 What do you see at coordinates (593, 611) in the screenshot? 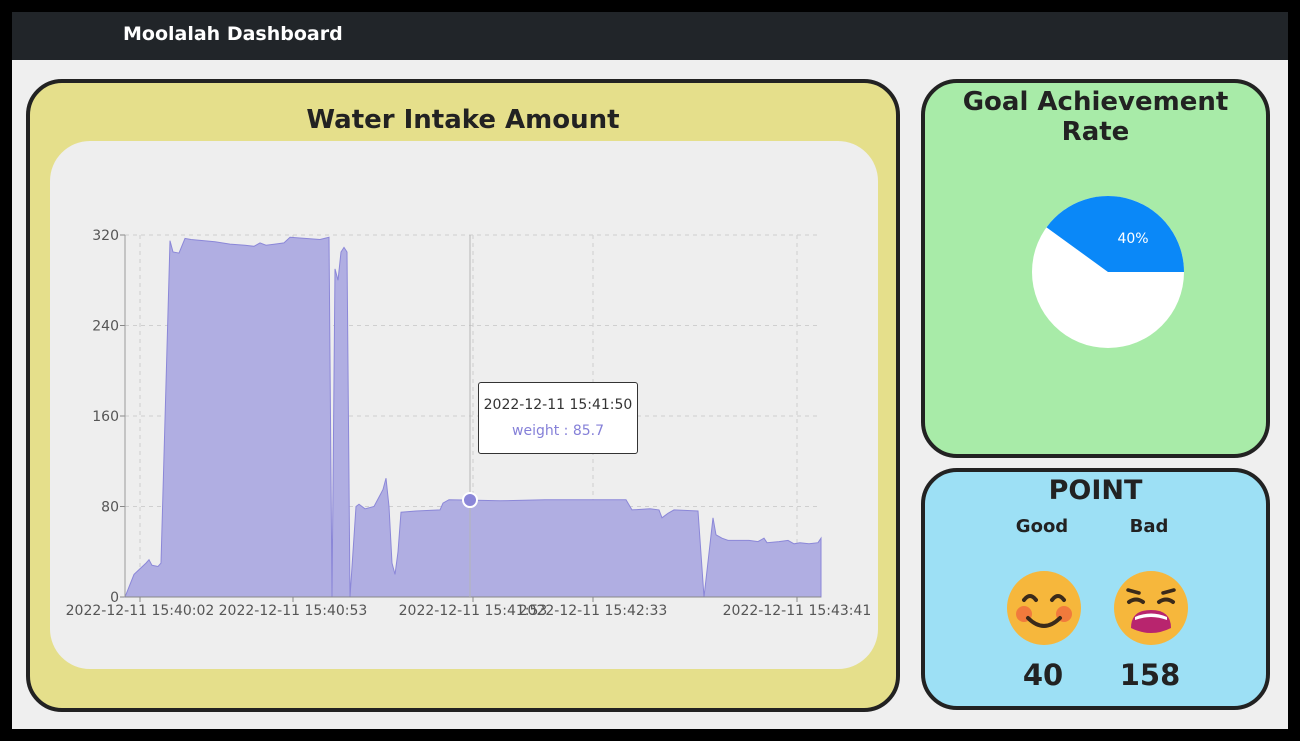
I see `x-tick-label: 2022-12-11 15:42:33` at bounding box center [593, 611].